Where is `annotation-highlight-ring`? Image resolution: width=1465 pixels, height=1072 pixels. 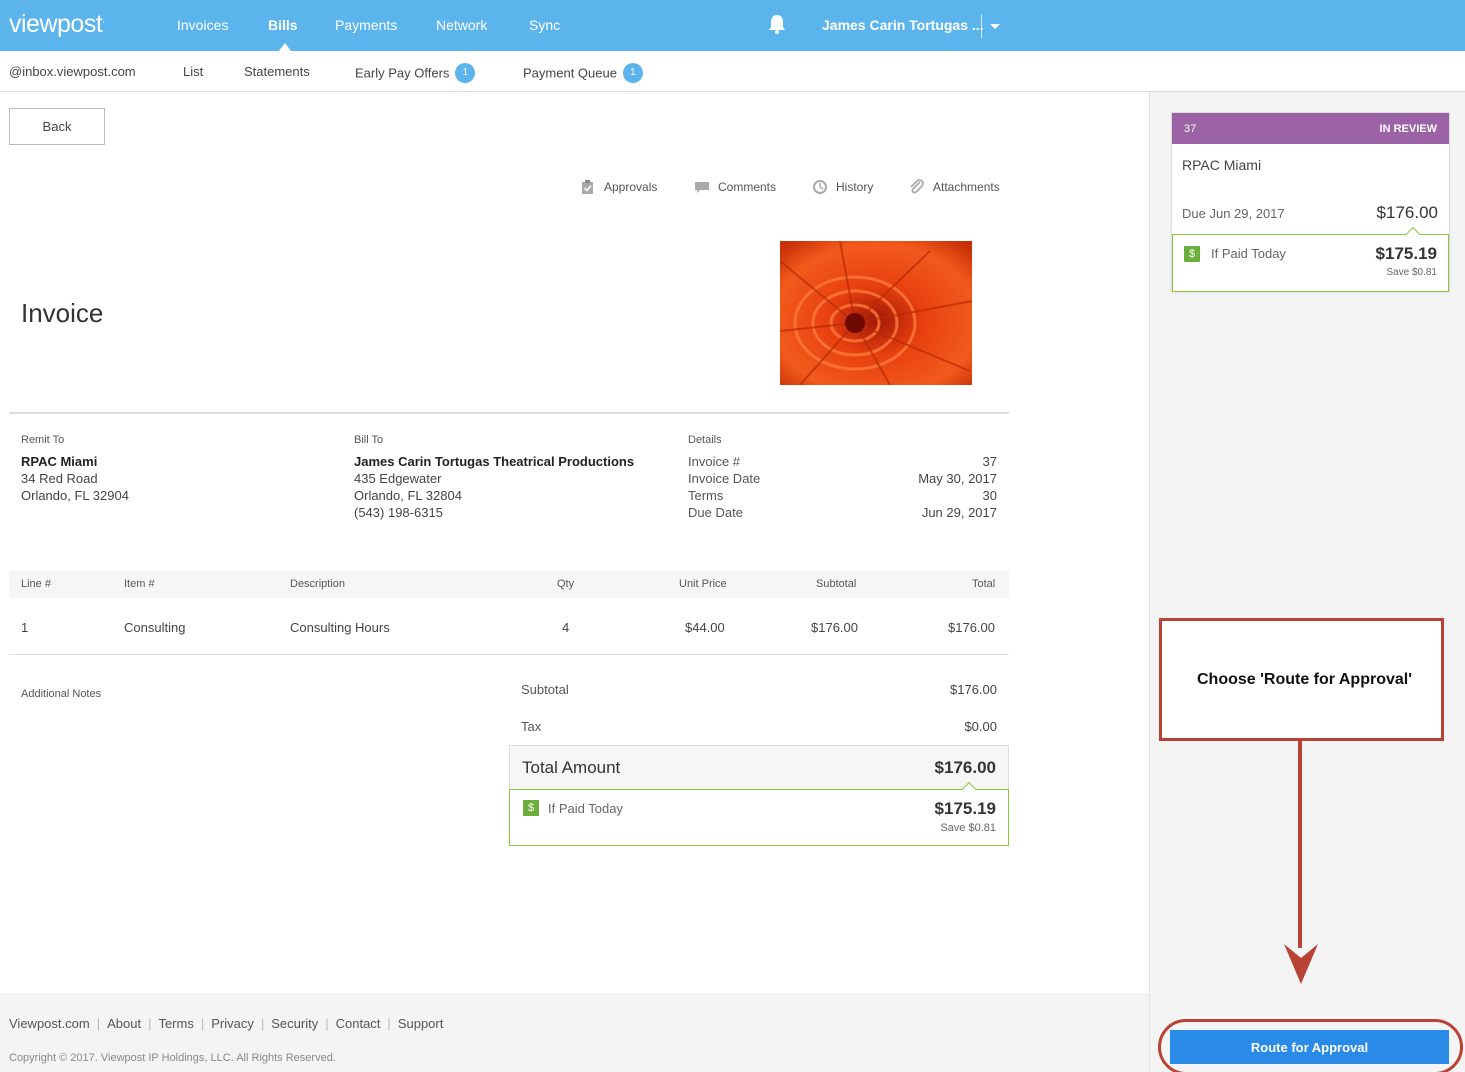
annotation-highlight-ring is located at coordinates (1310, 1045).